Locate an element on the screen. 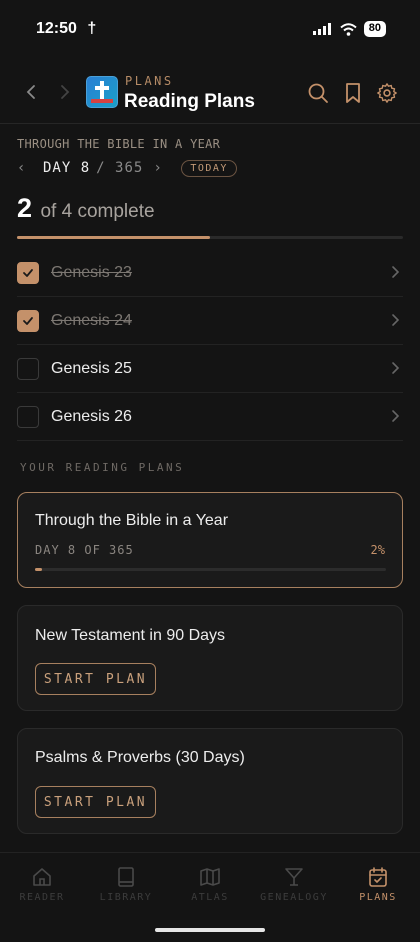 The width and height of the screenshot is (420, 942). app-logo is located at coordinates (102, 92).